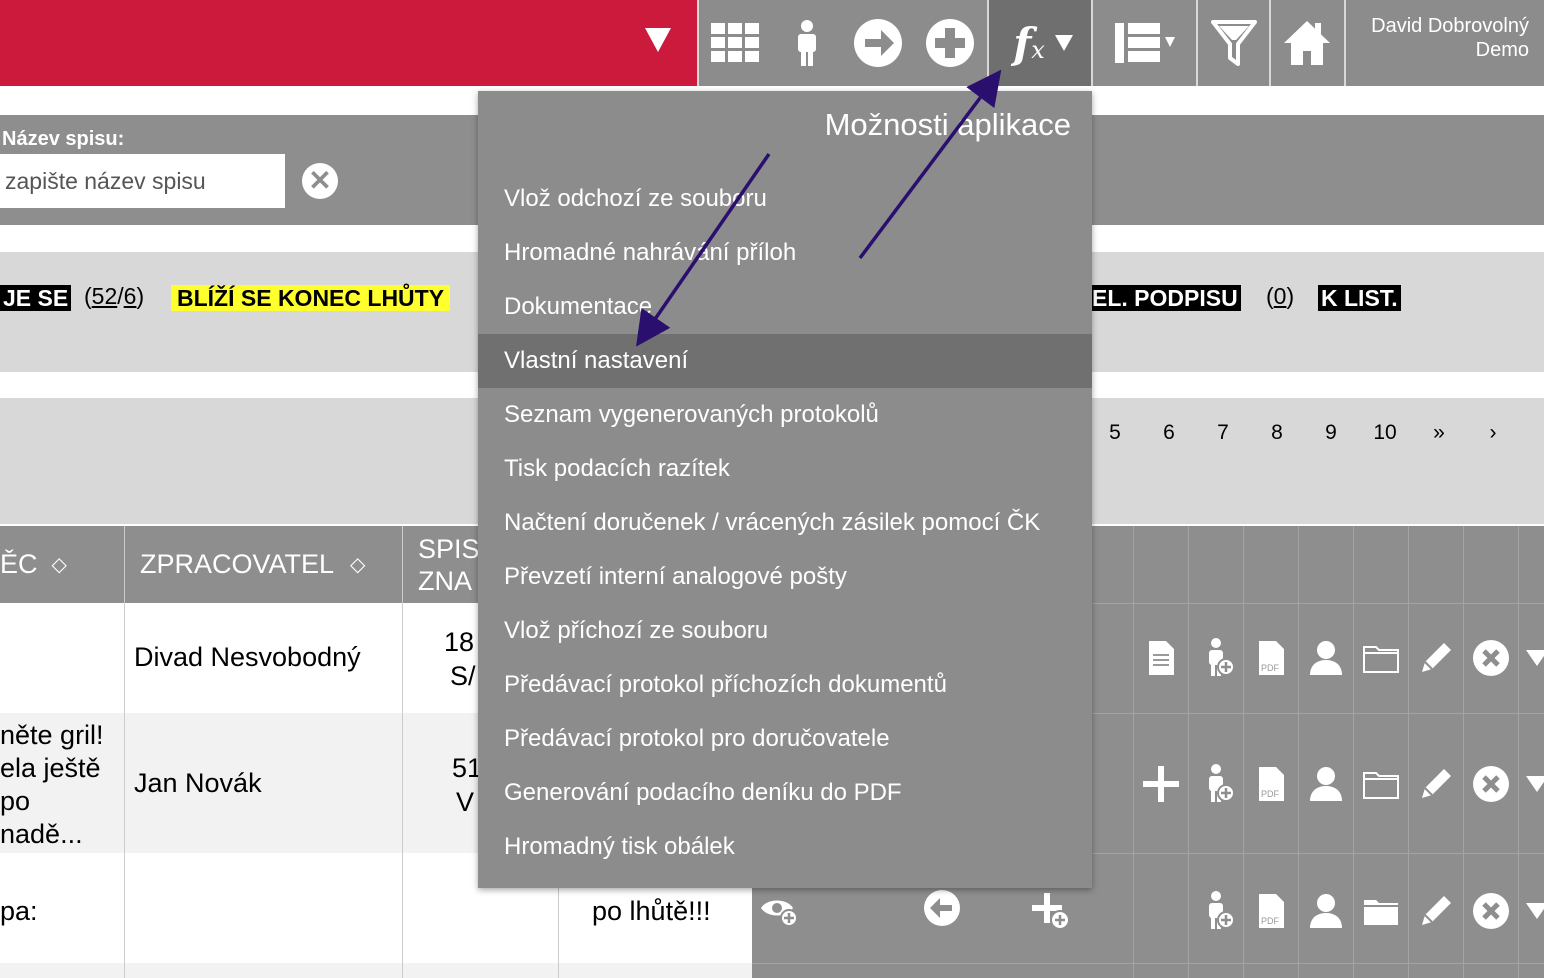 Image resolution: width=1544 pixels, height=978 pixels. I want to click on annotation-arrow-to-settings, so click(703, 250).